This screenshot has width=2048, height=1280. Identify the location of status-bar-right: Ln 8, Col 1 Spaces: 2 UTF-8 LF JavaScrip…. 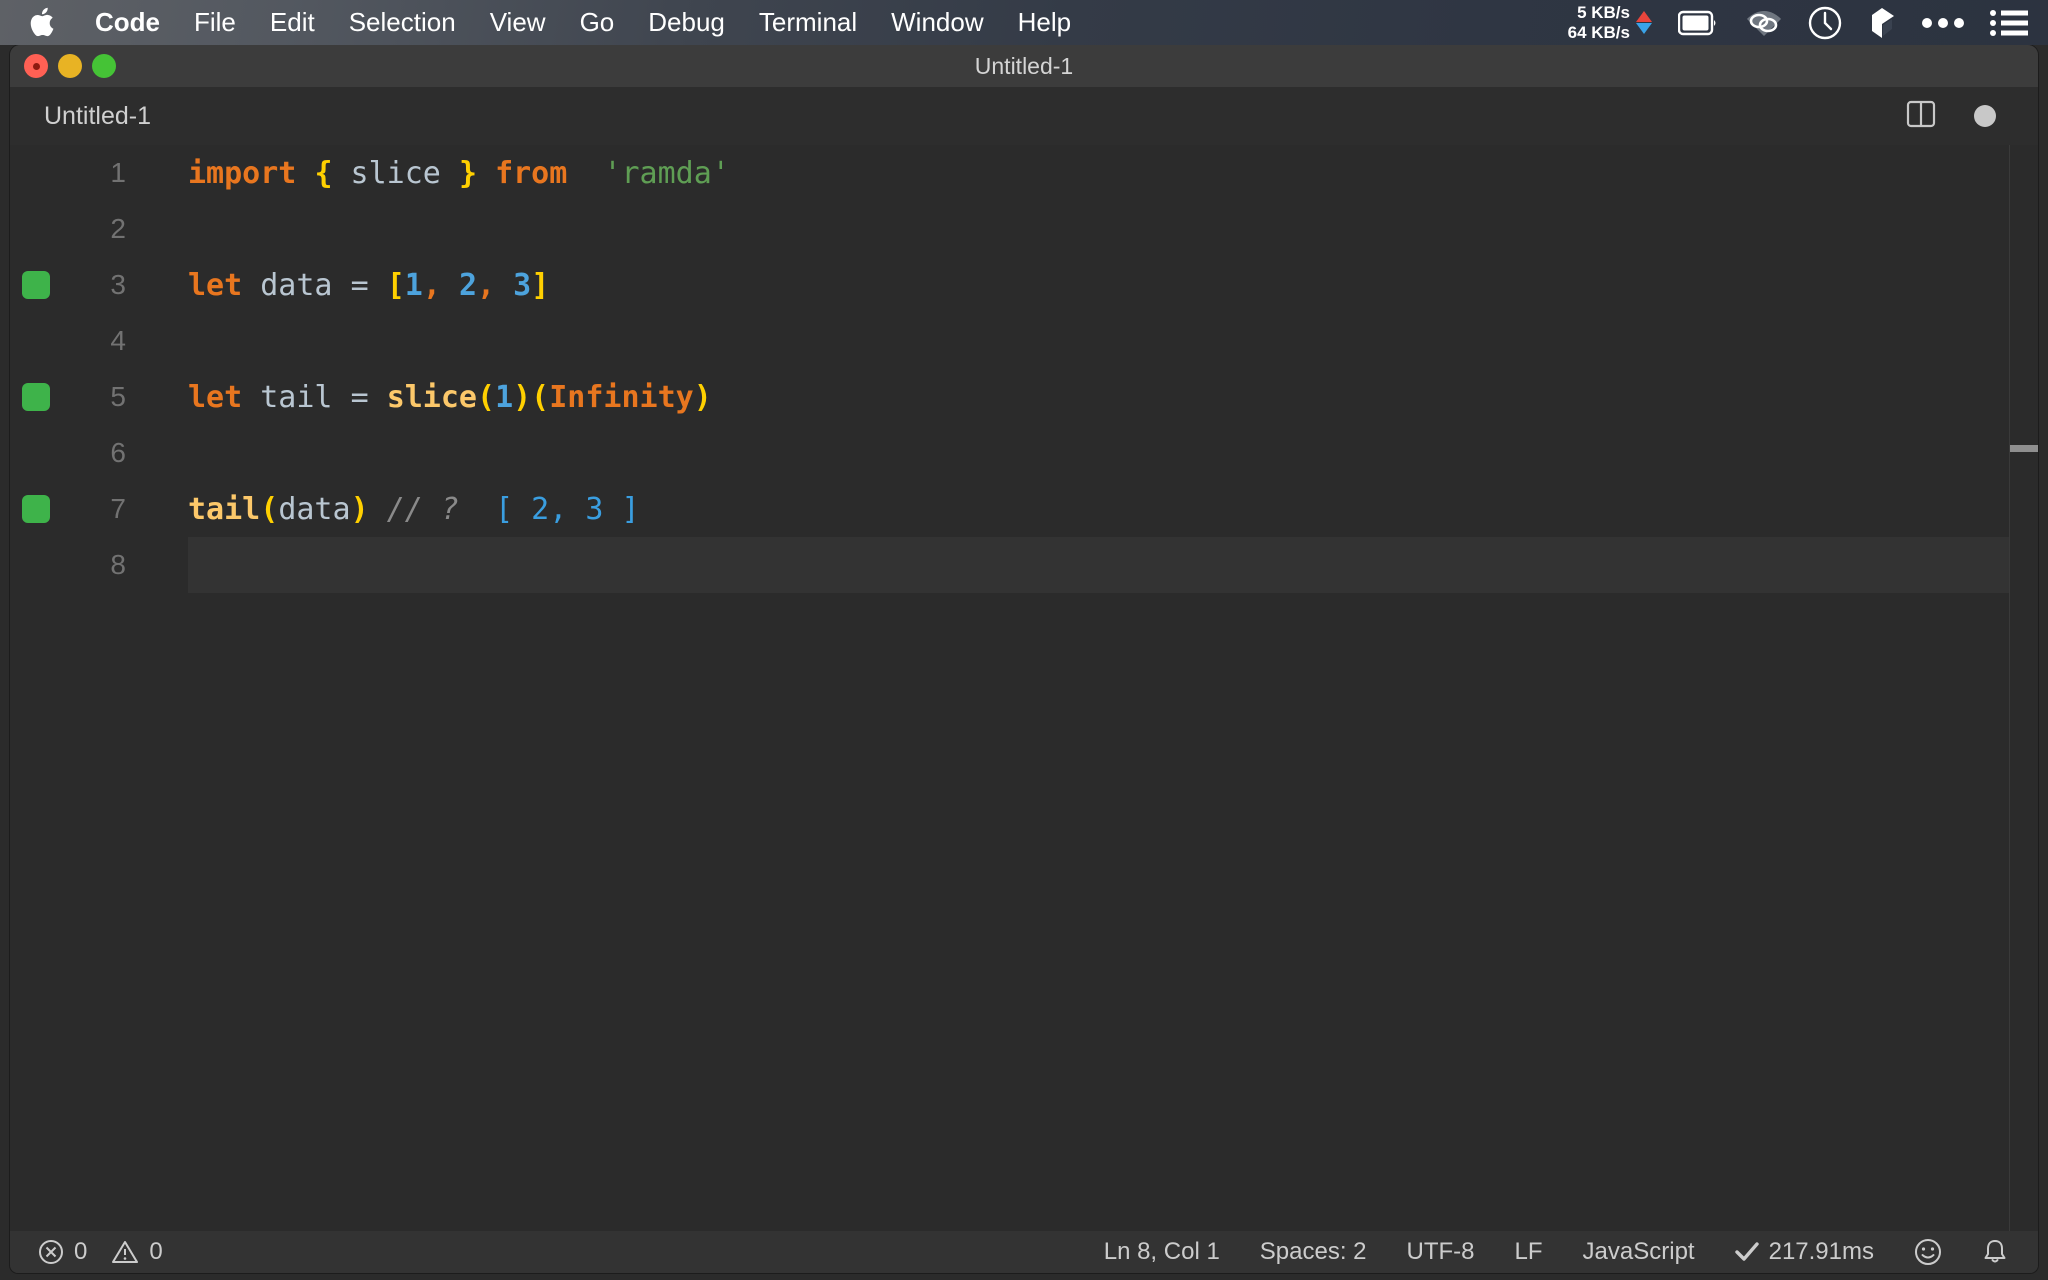
(1571, 1252).